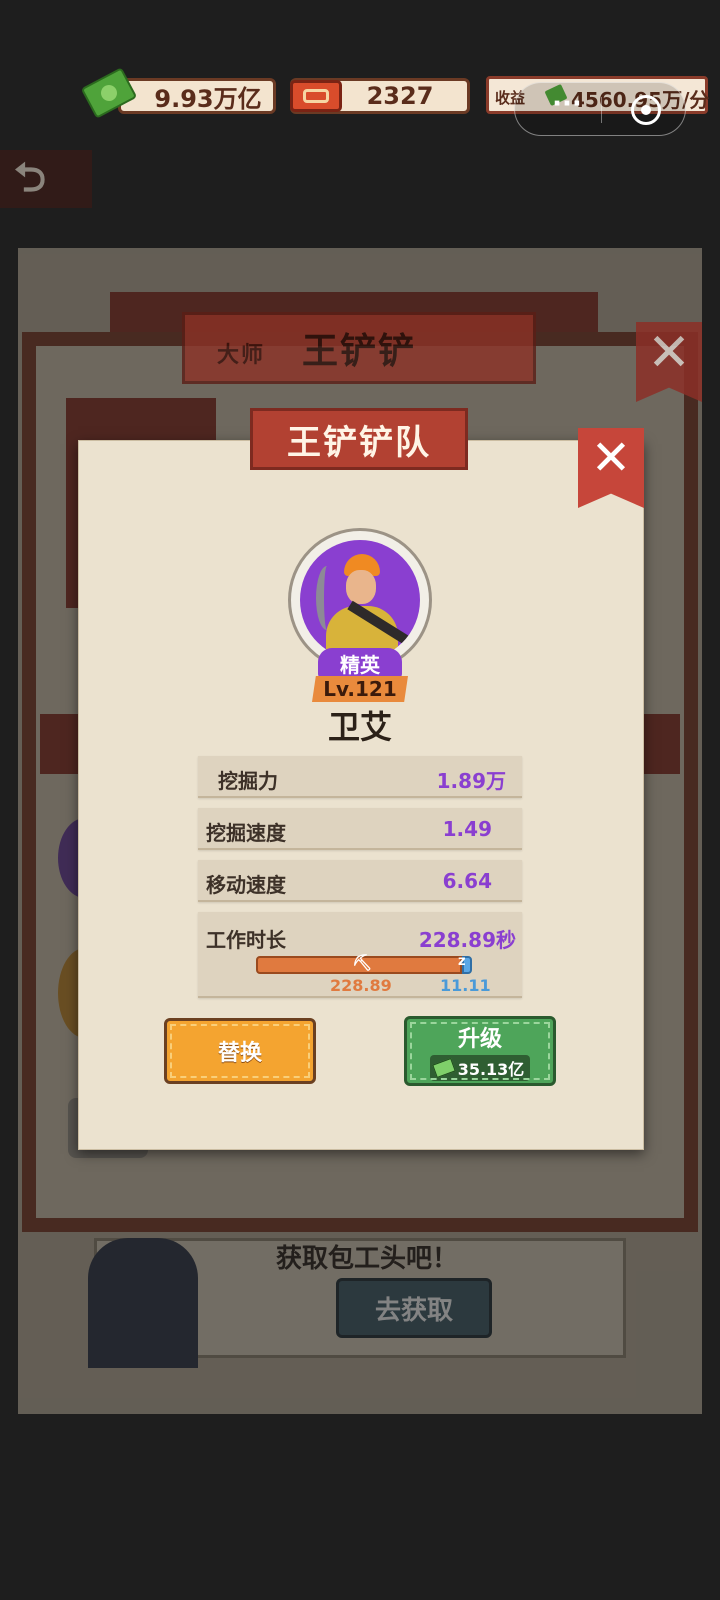  I want to click on upgrade-cash-icon, so click(443, 1068).